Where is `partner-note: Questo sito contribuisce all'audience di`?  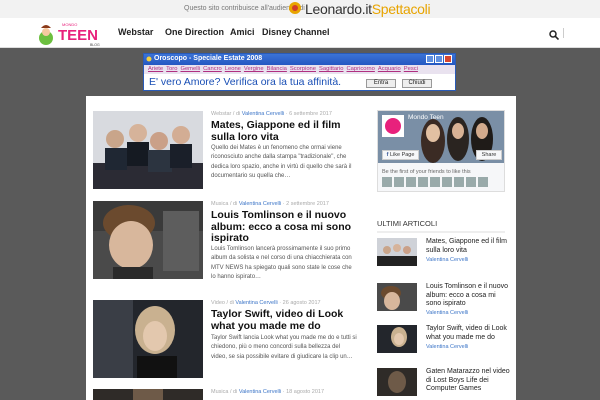 partner-note: Questo sito contribuisce all'audience di is located at coordinates (244, 8).